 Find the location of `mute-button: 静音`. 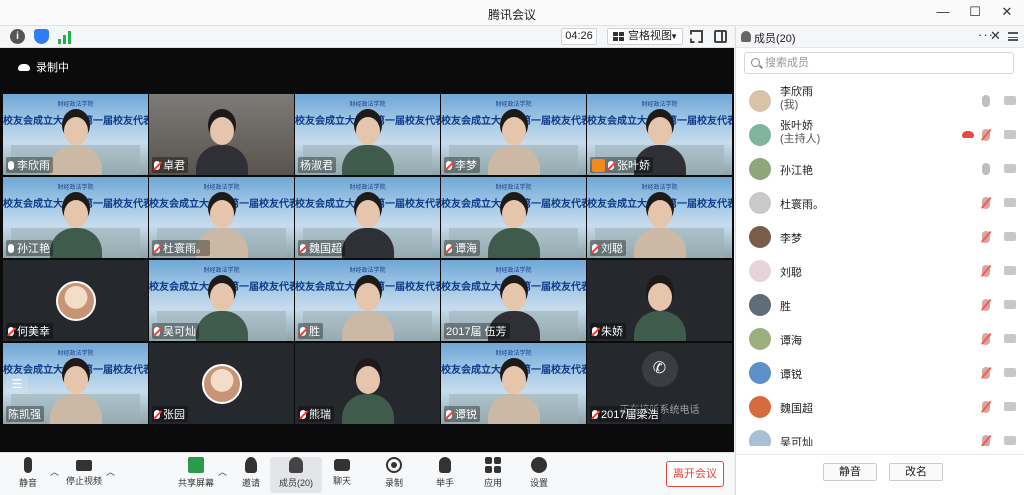

mute-button: 静音 is located at coordinates (28, 473).